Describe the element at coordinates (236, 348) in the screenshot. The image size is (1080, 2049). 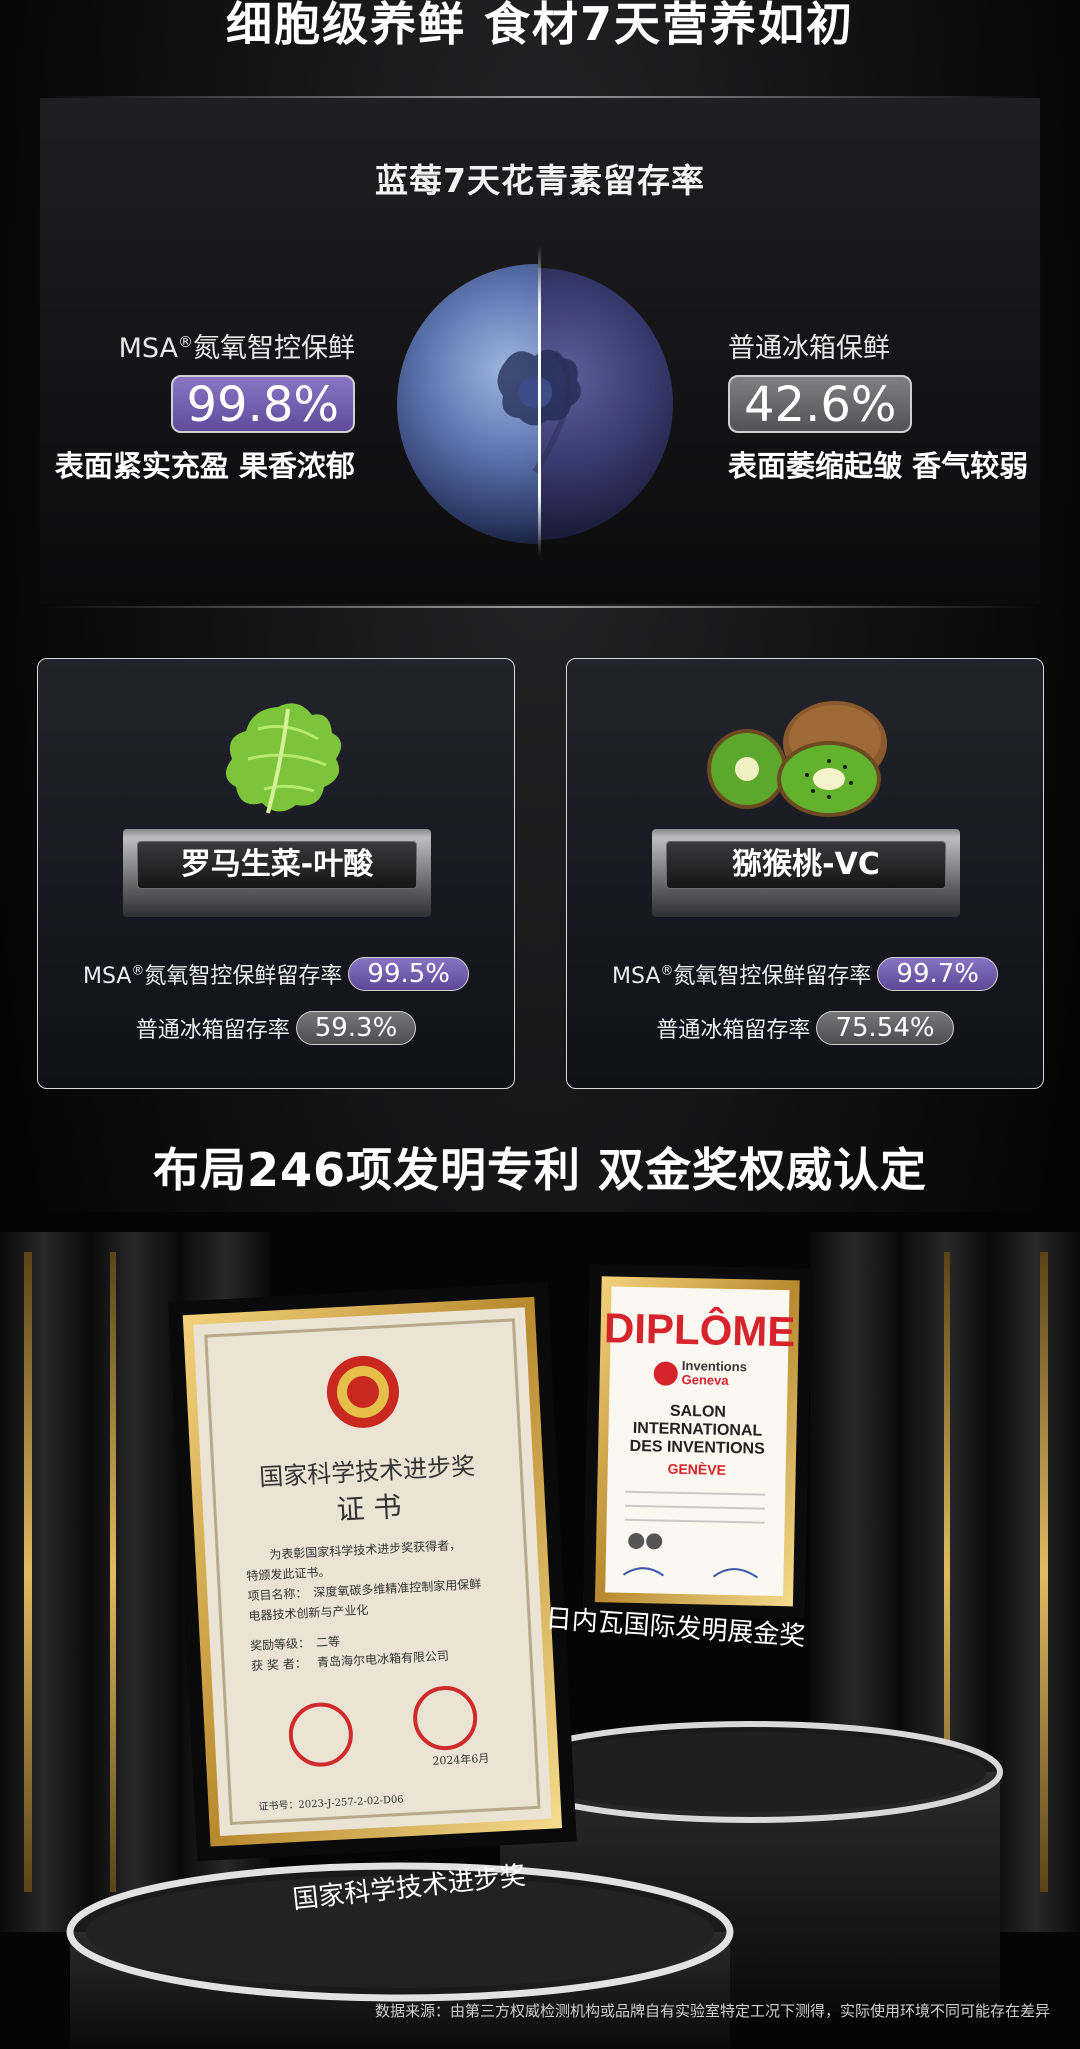
I see `msa-label: MSA®氮氧智控保鲜` at that location.